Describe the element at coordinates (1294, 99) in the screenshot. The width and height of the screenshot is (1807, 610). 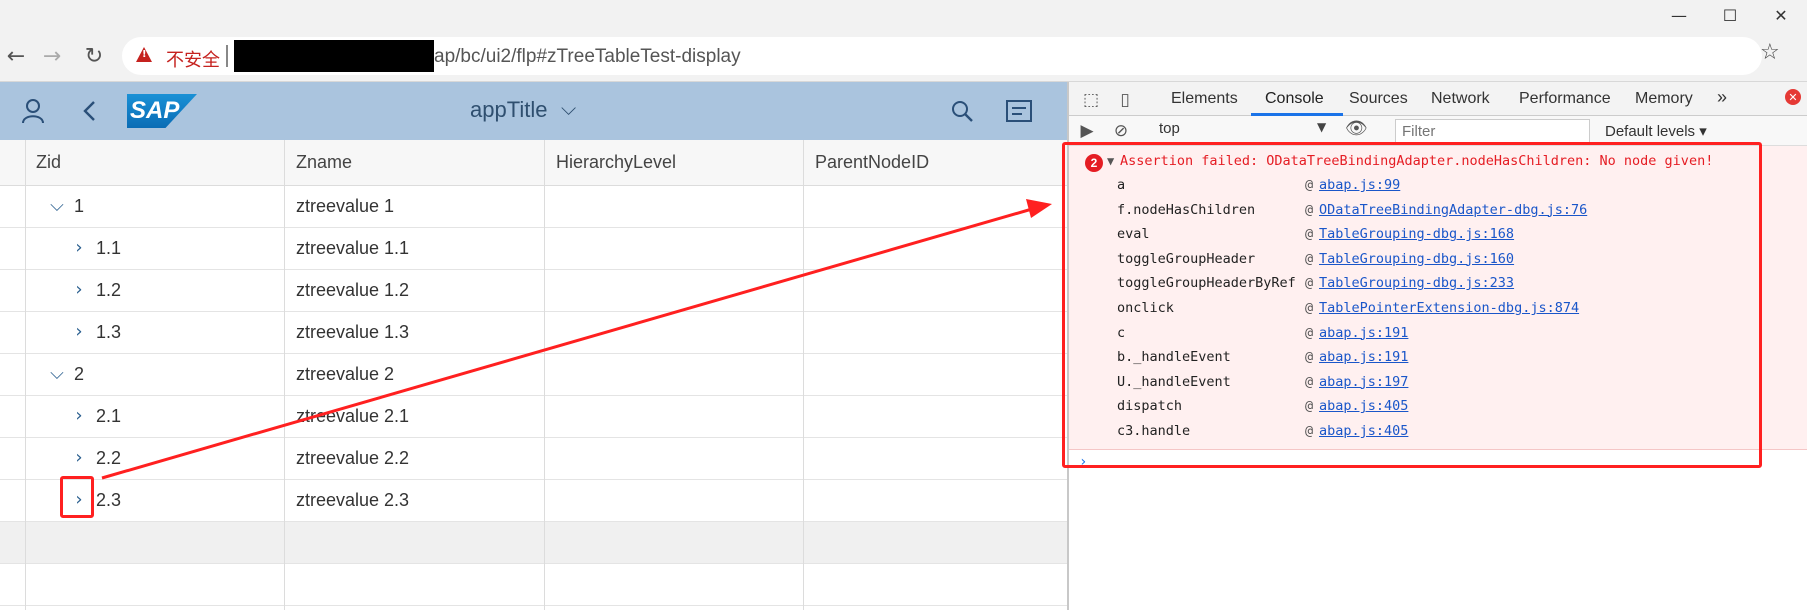
I see `tab-console: Console` at that location.